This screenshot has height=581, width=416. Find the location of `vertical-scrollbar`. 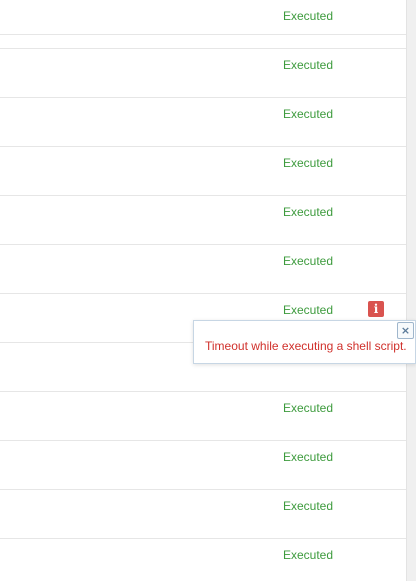

vertical-scrollbar is located at coordinates (411, 290).